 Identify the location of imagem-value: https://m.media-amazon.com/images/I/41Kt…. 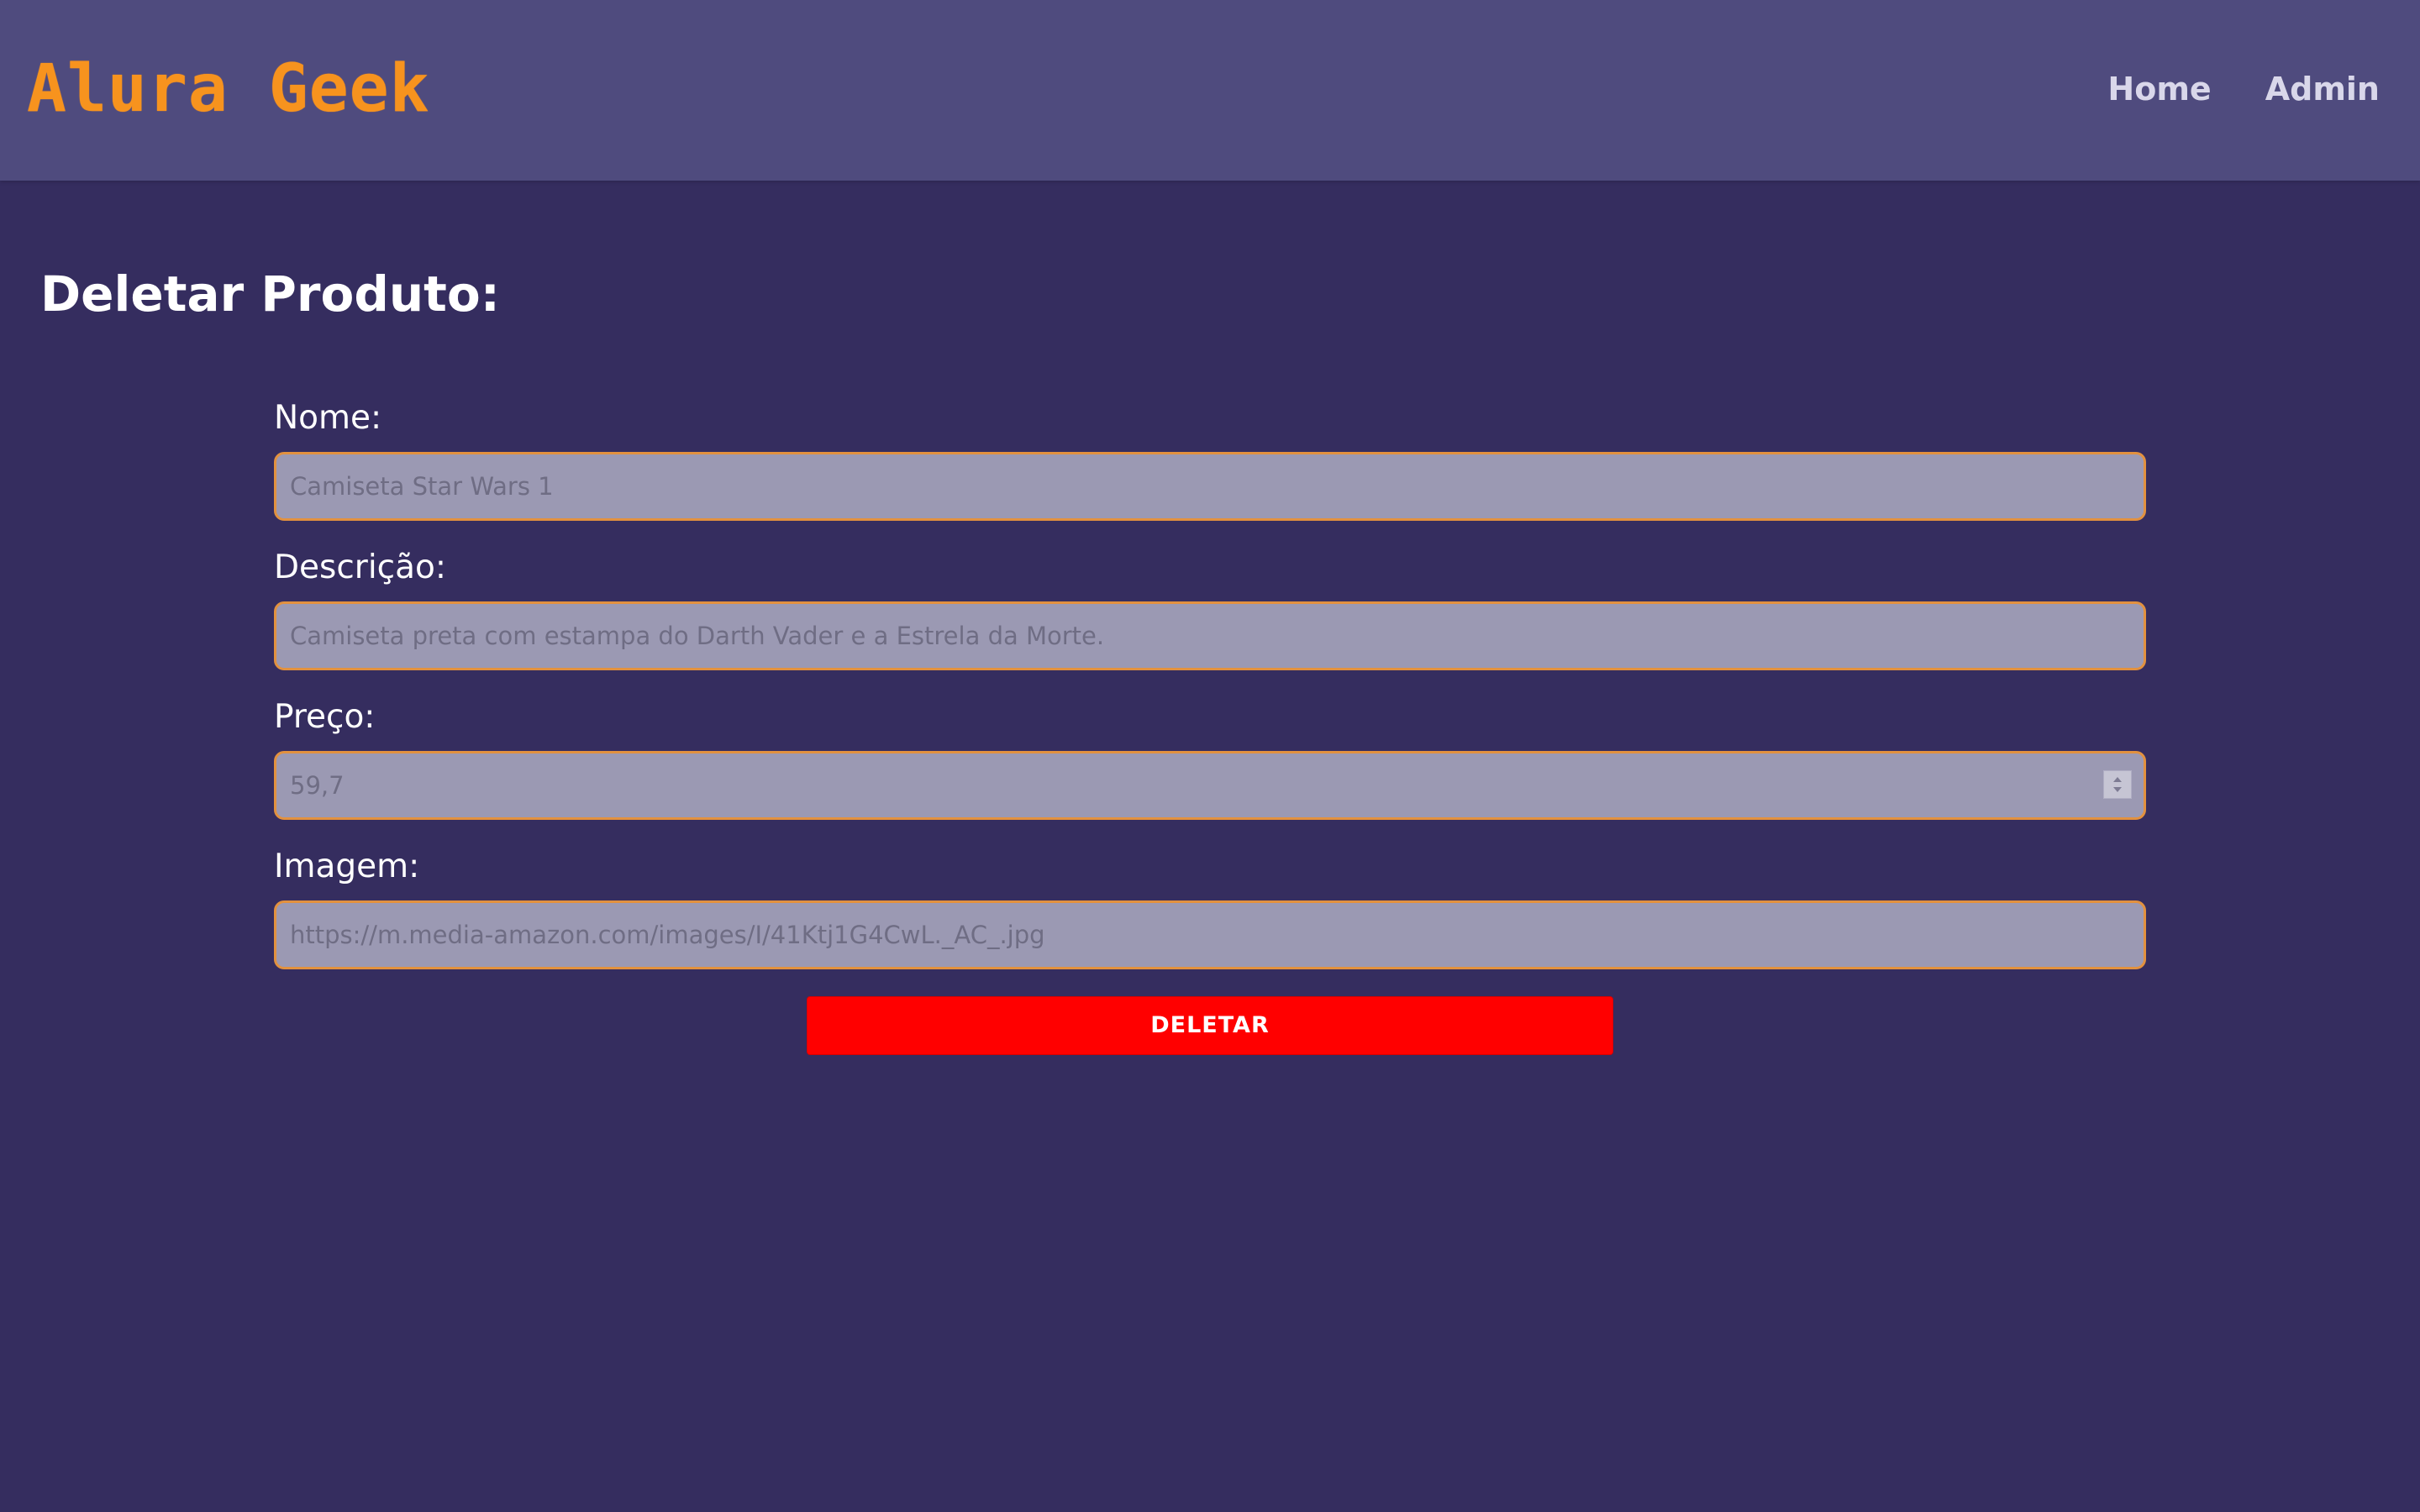
(667, 935).